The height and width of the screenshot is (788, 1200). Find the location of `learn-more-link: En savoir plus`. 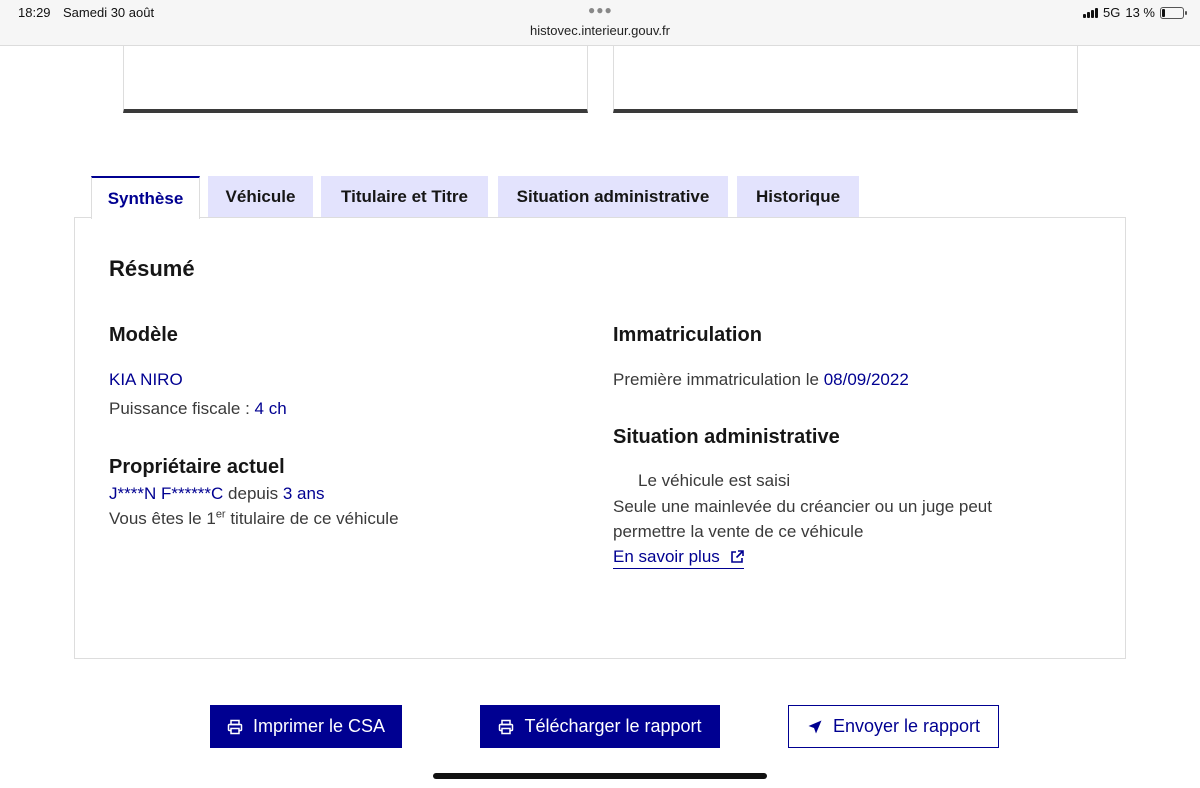

learn-more-link: En savoir plus is located at coordinates (678, 558).